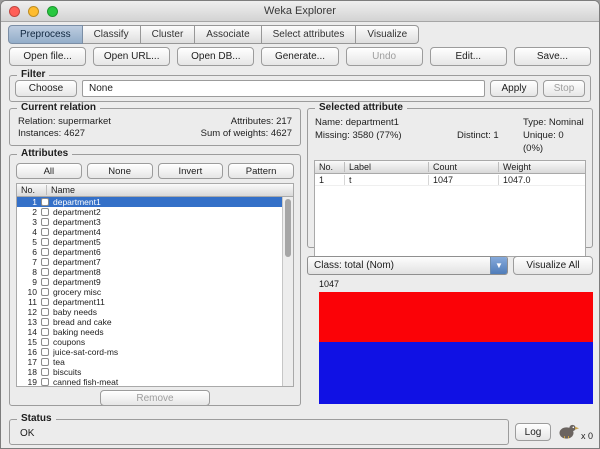  What do you see at coordinates (361, 107) in the screenshot?
I see `selected-attribute-title: Selected attribute` at bounding box center [361, 107].